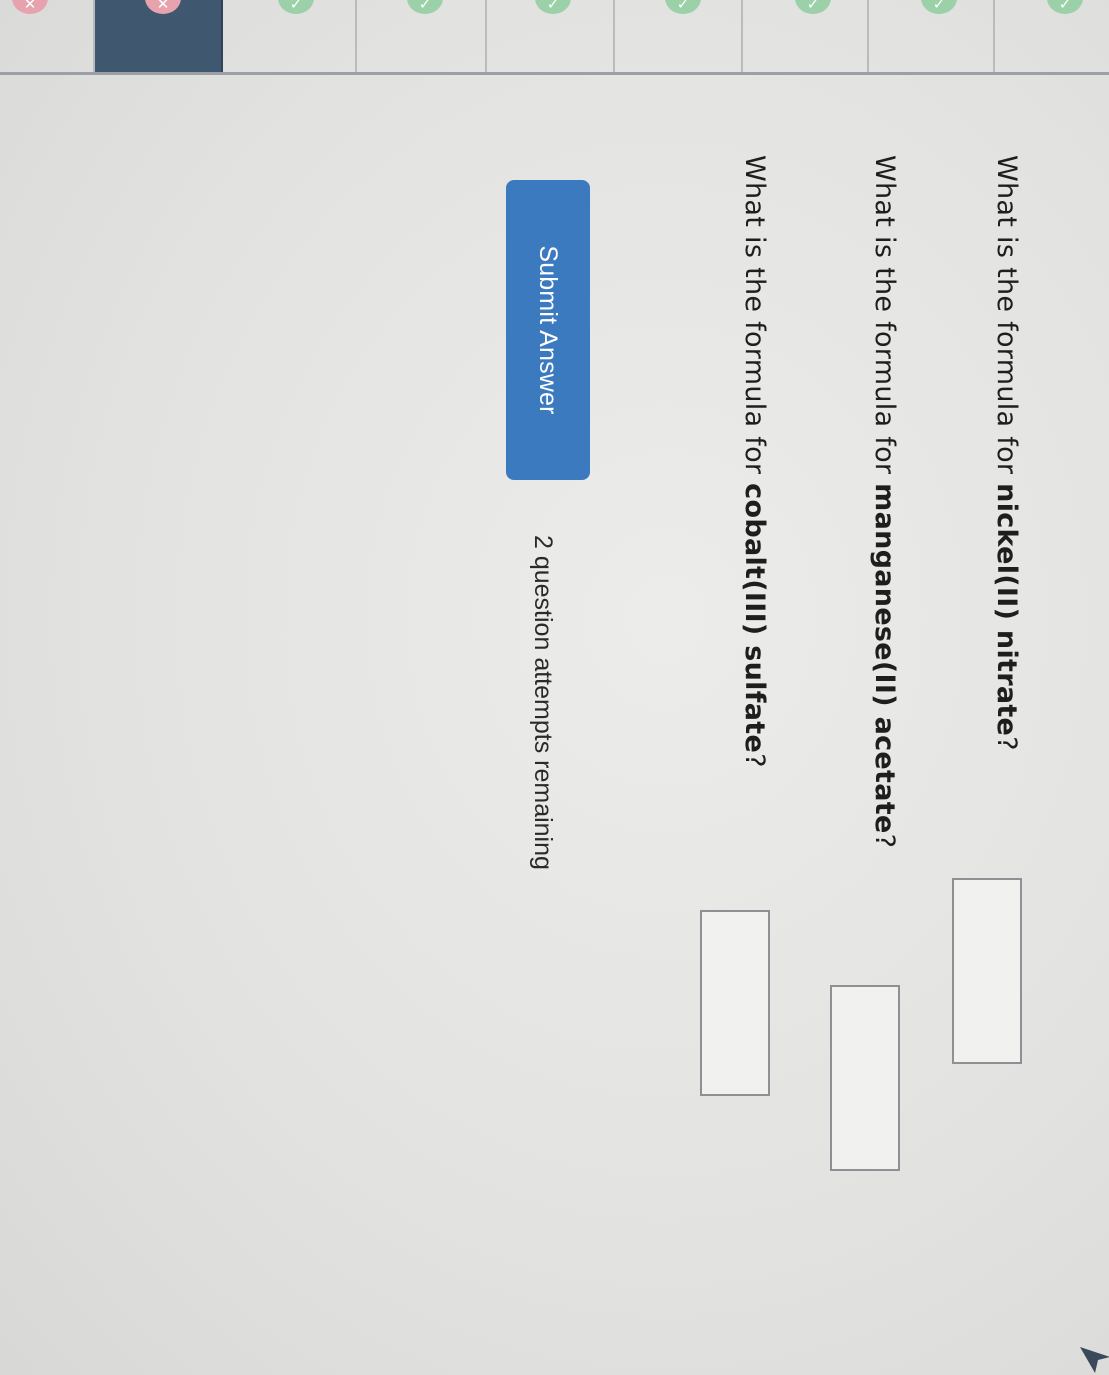 Image resolution: width=1109 pixels, height=1375 pixels. I want to click on submit-answer-button: Submit Answer, so click(548, 330).